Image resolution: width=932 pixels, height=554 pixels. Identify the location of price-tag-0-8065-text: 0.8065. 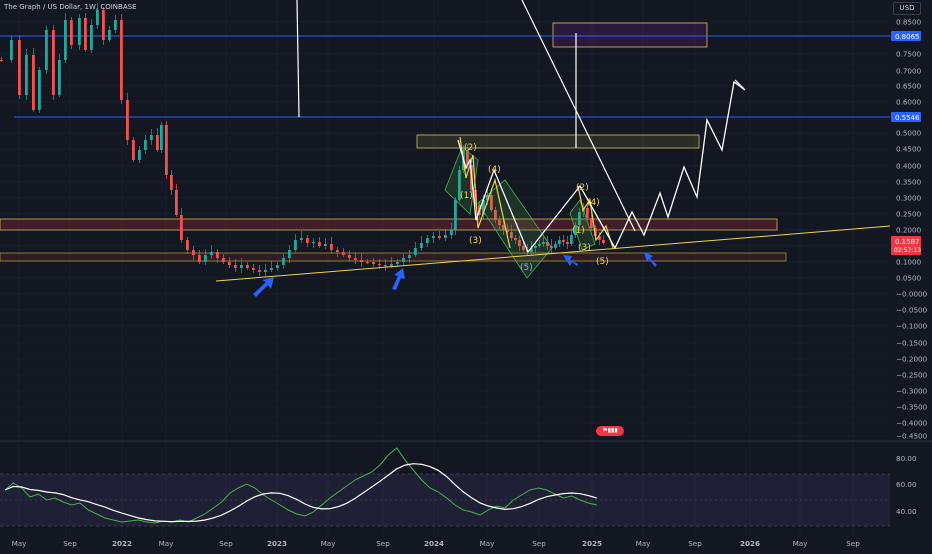
(907, 37).